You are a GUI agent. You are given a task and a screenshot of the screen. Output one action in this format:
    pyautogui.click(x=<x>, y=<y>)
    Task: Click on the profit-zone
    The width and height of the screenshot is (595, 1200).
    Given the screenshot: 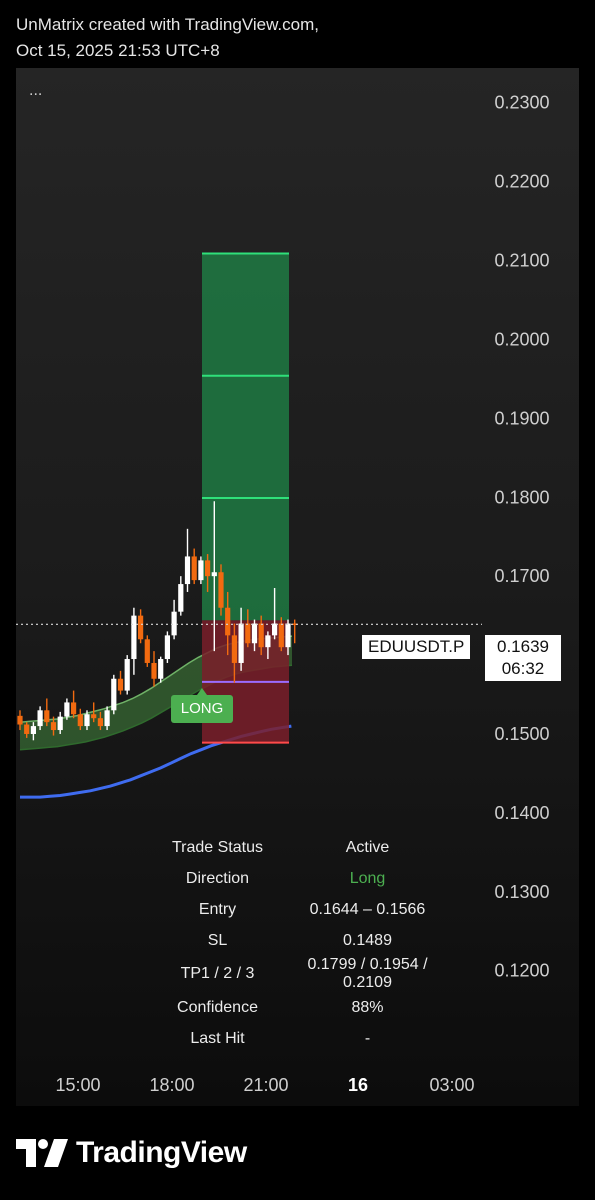 What is the action you would take?
    pyautogui.click(x=245, y=437)
    